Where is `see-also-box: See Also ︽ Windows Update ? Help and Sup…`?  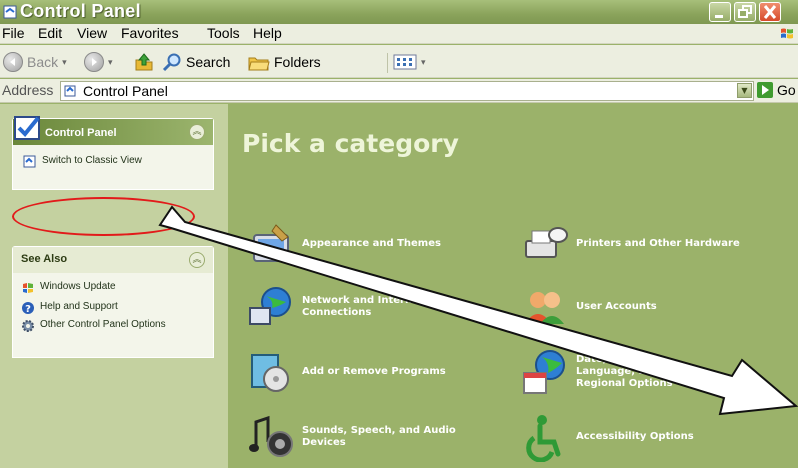
see-also-box: See Also ︽ Windows Update ? Help and Sup… is located at coordinates (113, 302).